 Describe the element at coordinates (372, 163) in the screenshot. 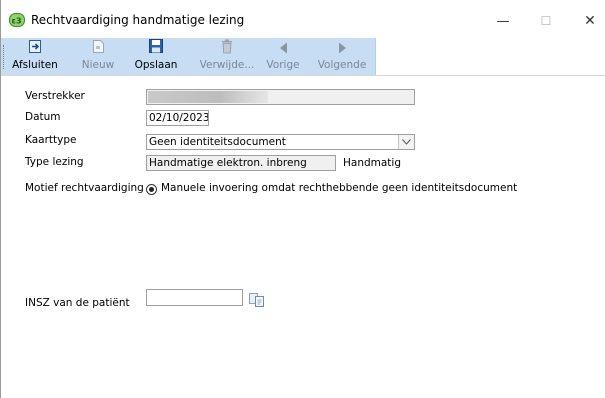

I see `type-lezing-mode: Handmatig` at that location.